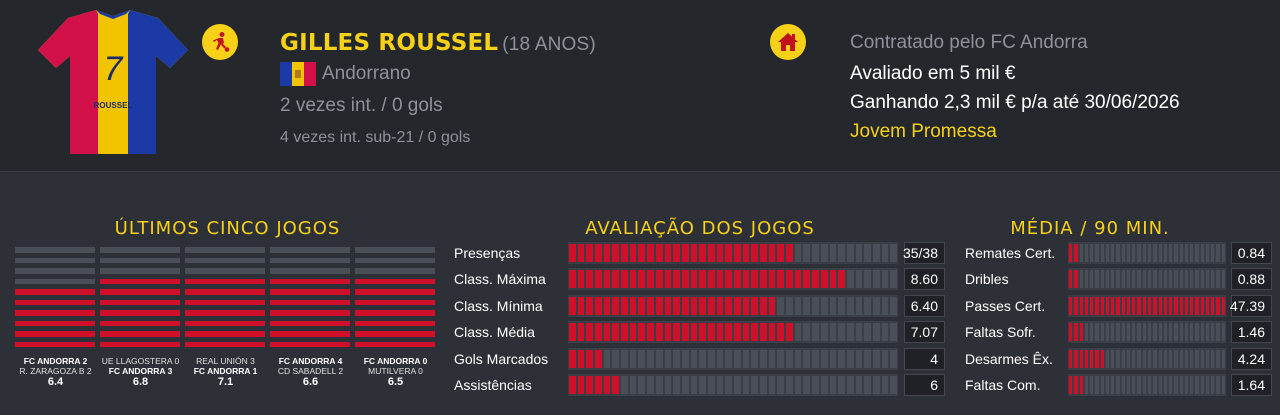 Image resolution: width=1280 pixels, height=415 pixels. What do you see at coordinates (55, 372) in the screenshot?
I see `game-result: FC ANDORRA 2 R. ZARAGOZA B 2 6.4` at bounding box center [55, 372].